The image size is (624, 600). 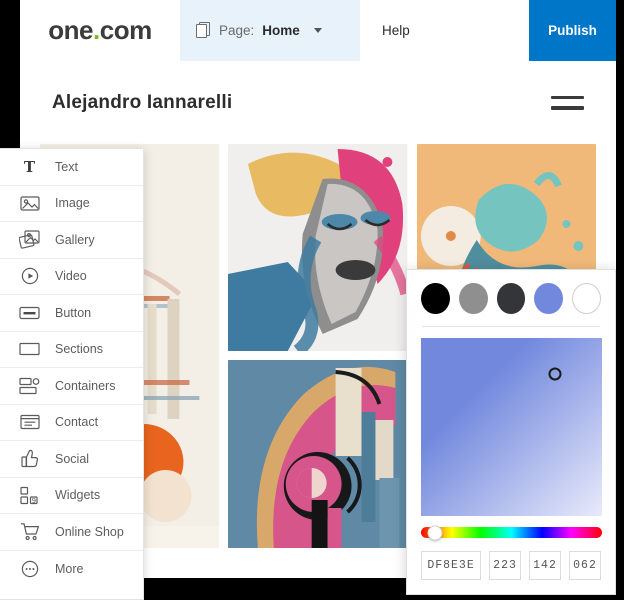 I want to click on palette-item-containers: Containers, so click(x=71, y=386).